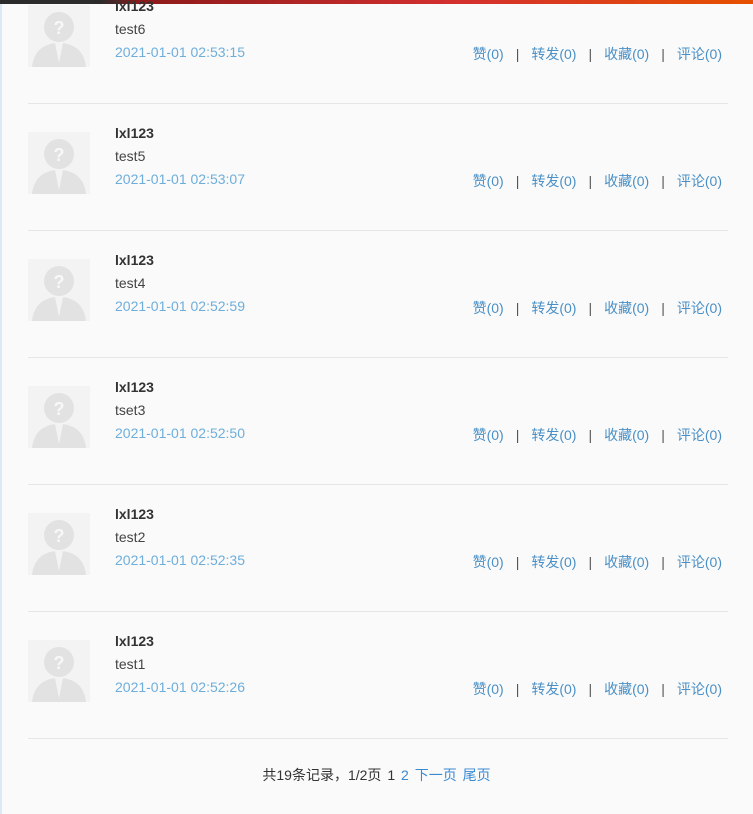 The image size is (753, 814). What do you see at coordinates (180, 179) in the screenshot?
I see `post-timestamp: 2021-01-01 02:53:07` at bounding box center [180, 179].